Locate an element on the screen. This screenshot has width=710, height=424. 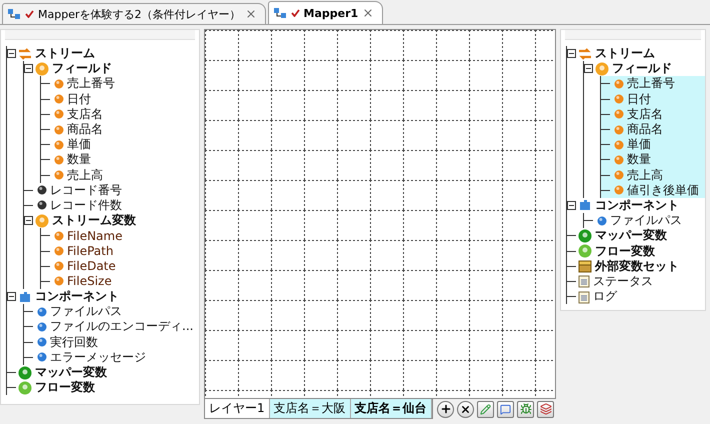
tree-row: ログ is located at coordinates (636, 296).